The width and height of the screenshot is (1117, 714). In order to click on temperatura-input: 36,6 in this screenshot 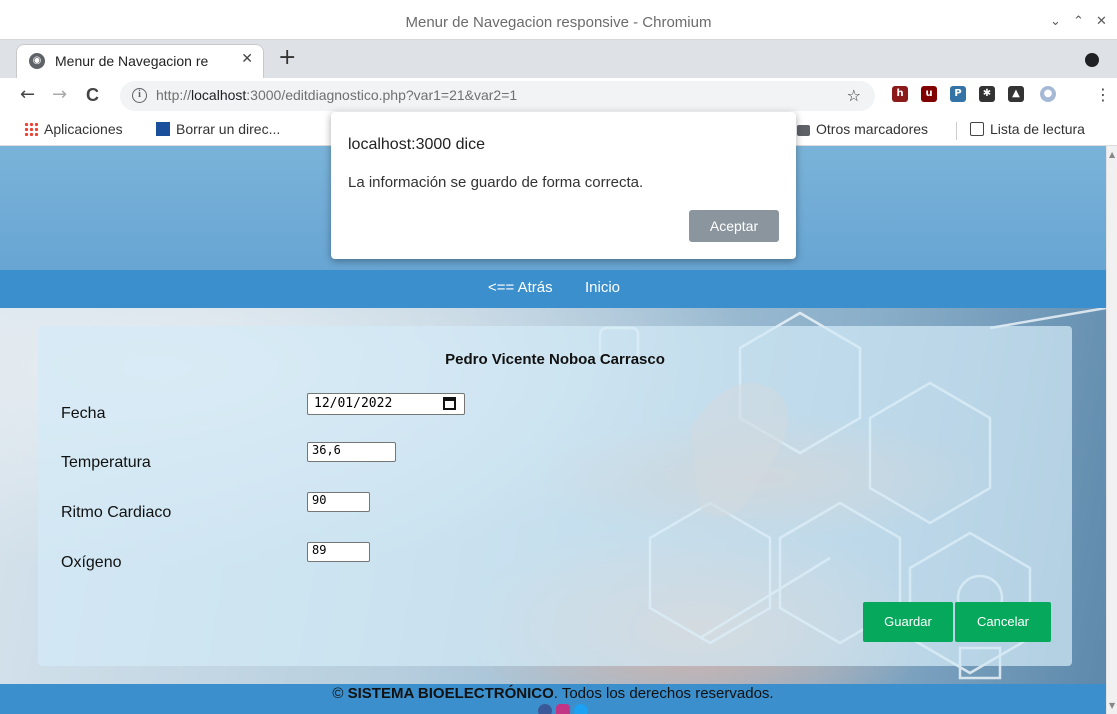, I will do `click(351, 452)`.